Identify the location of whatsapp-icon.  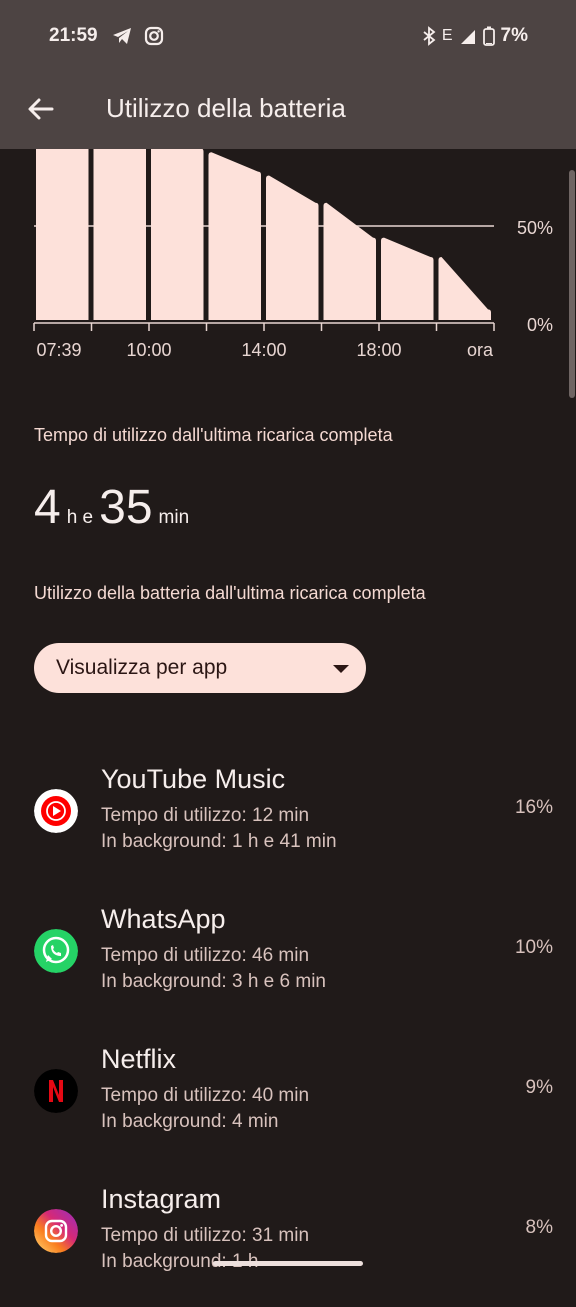
(56, 951).